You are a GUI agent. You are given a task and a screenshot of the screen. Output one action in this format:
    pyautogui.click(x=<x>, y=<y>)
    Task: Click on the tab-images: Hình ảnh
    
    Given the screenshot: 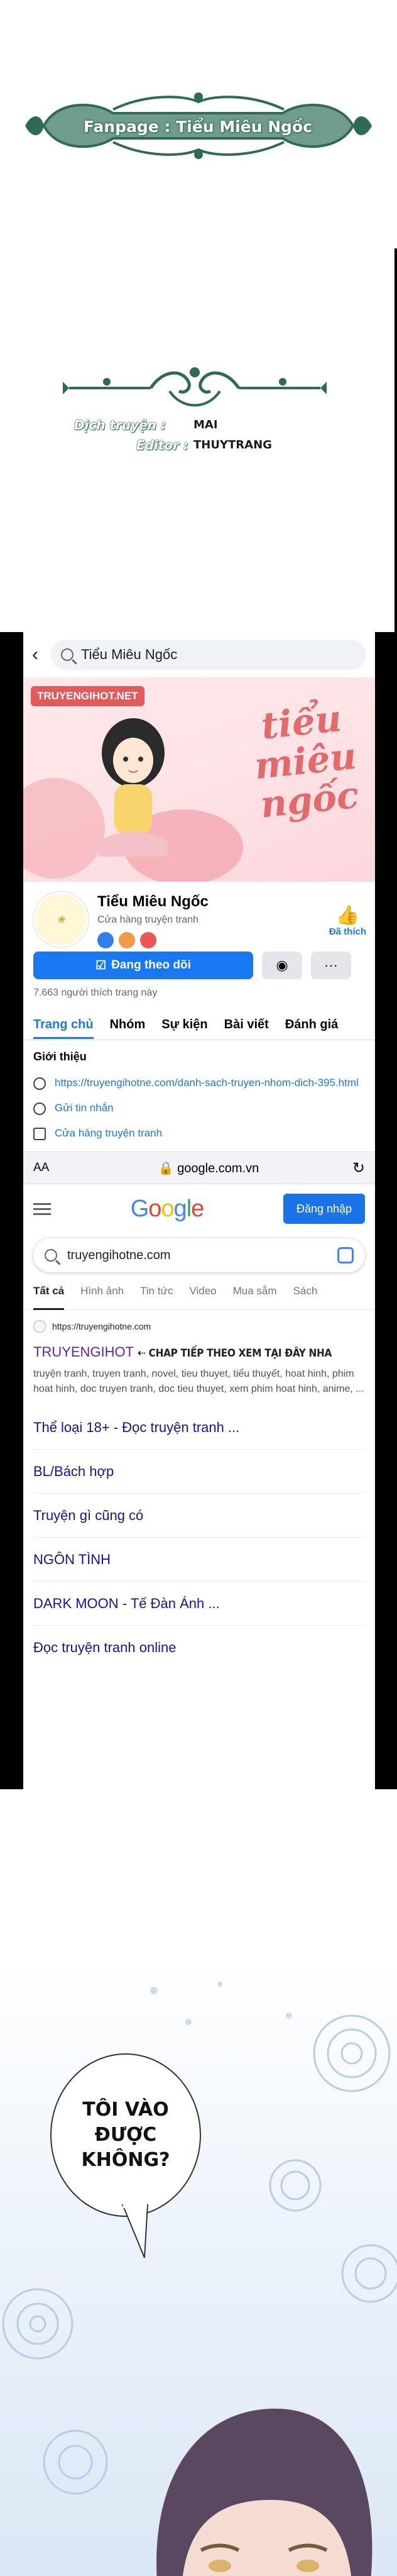 What is the action you would take?
    pyautogui.click(x=102, y=1297)
    